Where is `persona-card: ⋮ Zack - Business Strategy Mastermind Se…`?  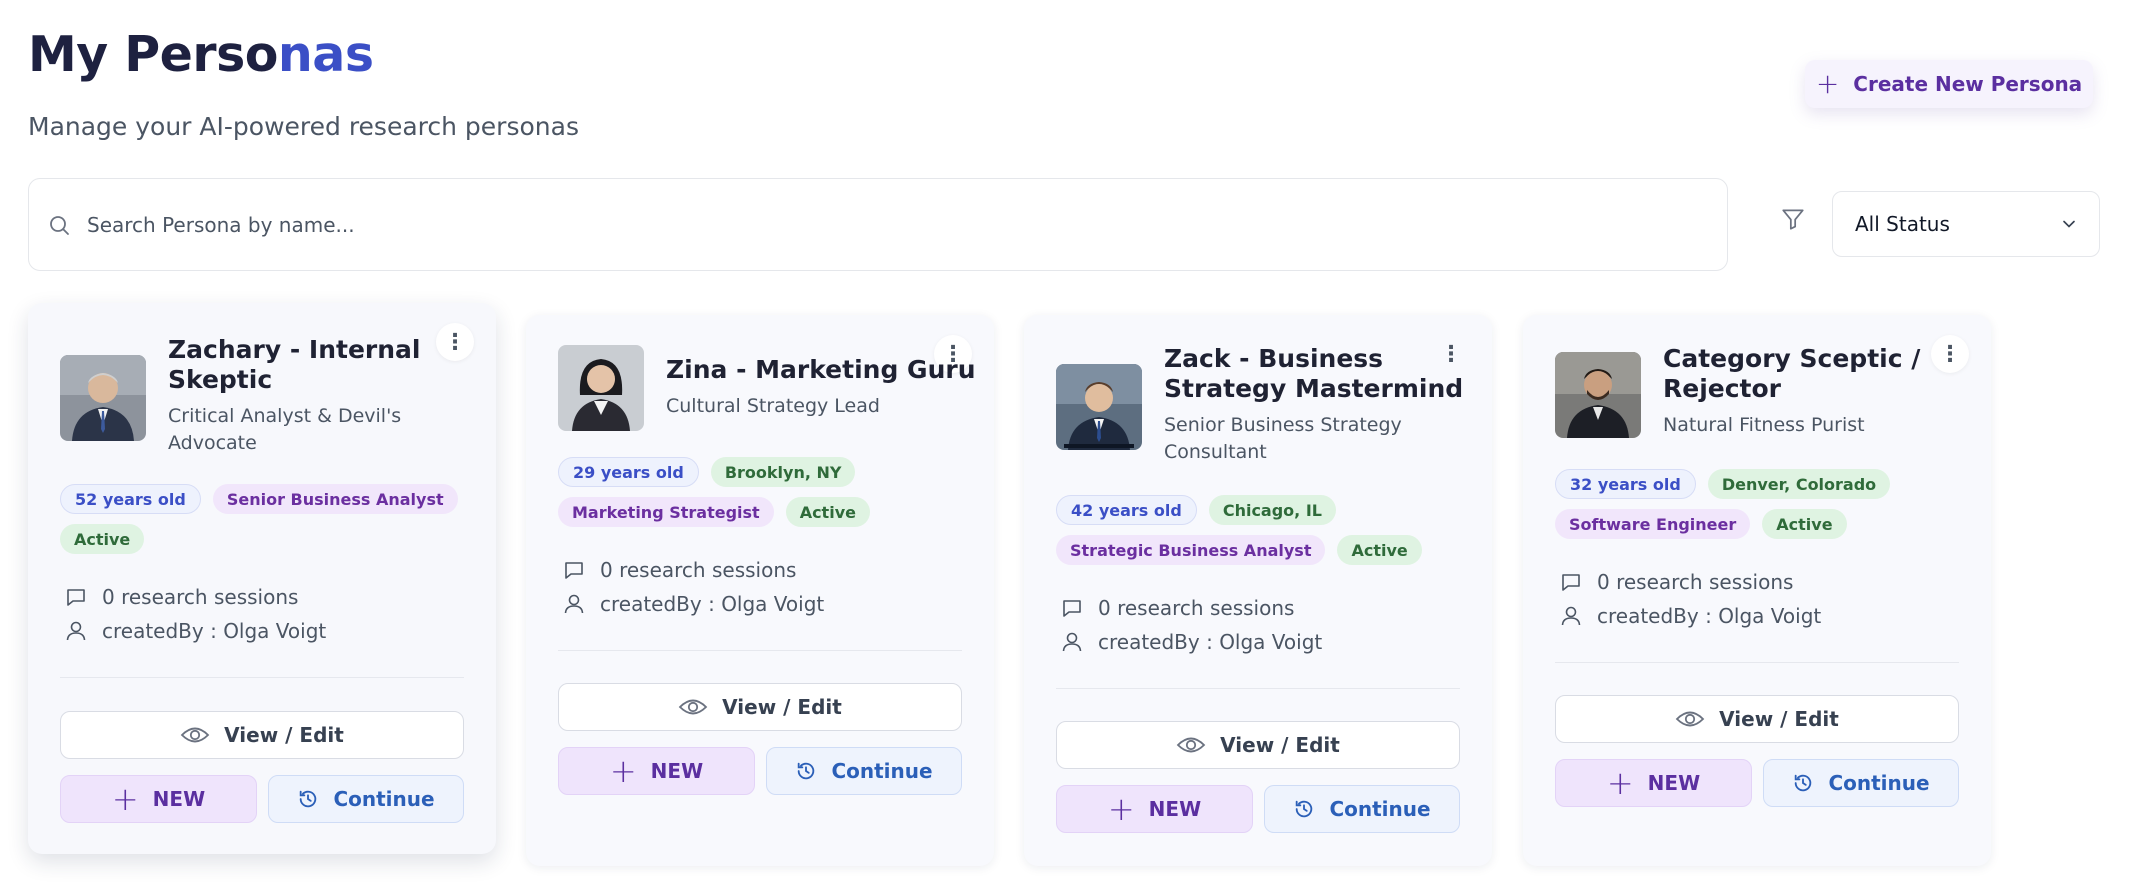 persona-card: ⋮ Zack - Business Strategy Mastermind Se… is located at coordinates (1258, 590).